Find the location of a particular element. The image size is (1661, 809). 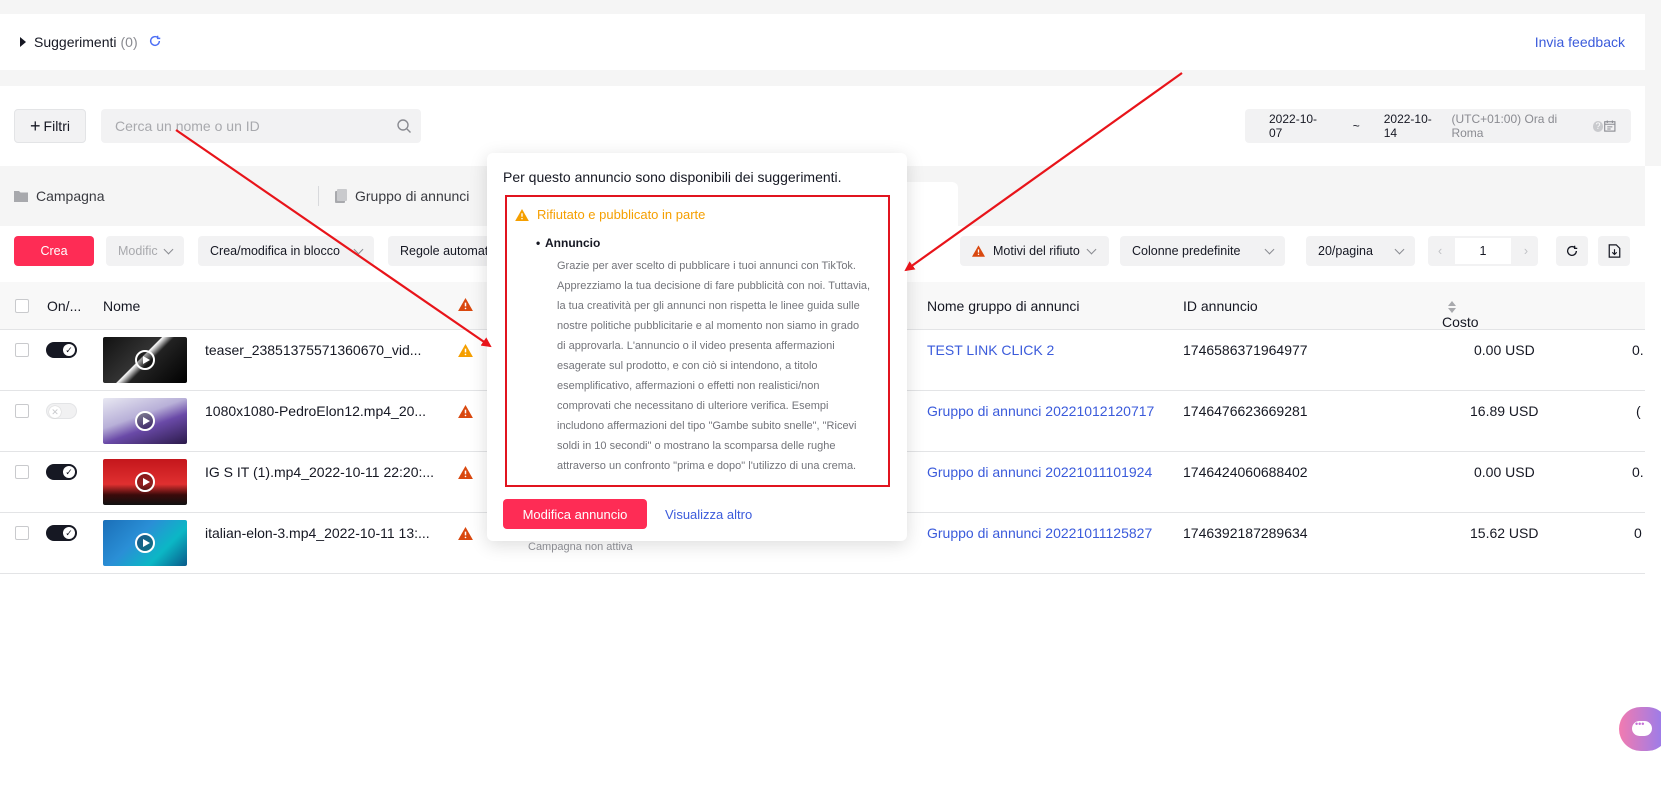

adgroup-link: Gruppo di annunci 20221011125827 is located at coordinates (1039, 533).